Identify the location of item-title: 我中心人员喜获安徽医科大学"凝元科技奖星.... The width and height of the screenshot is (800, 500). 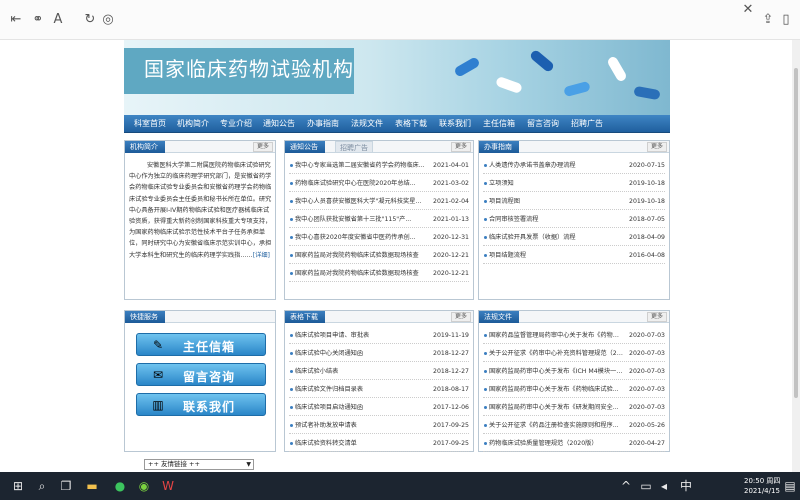
(362, 201).